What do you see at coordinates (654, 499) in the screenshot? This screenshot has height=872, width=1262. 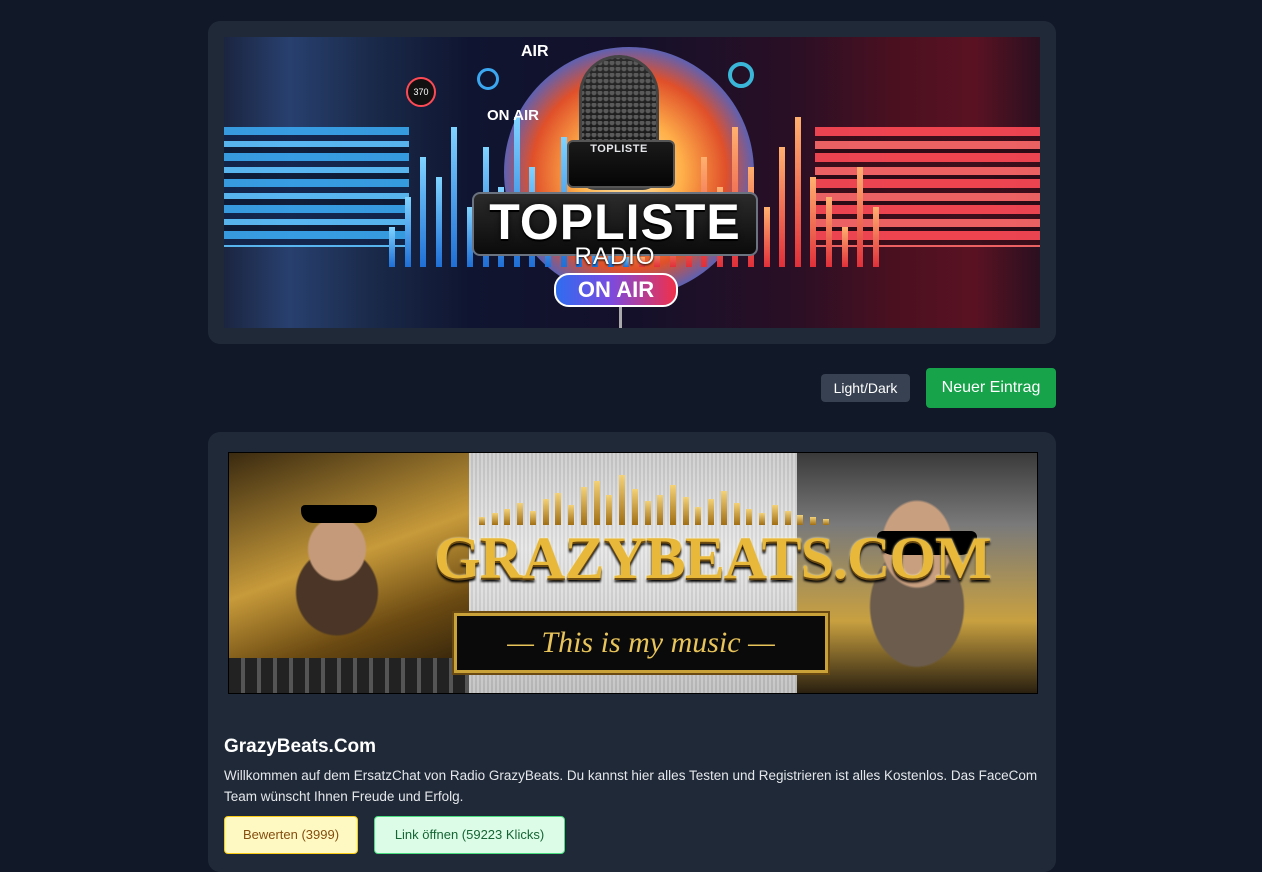 I see `gold-equalizer-bars` at bounding box center [654, 499].